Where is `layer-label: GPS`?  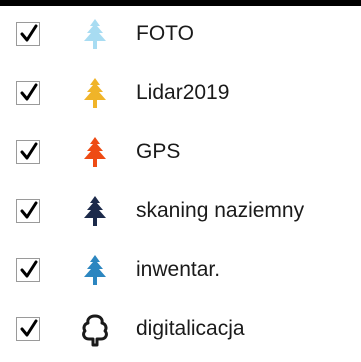
layer-label: GPS is located at coordinates (158, 151).